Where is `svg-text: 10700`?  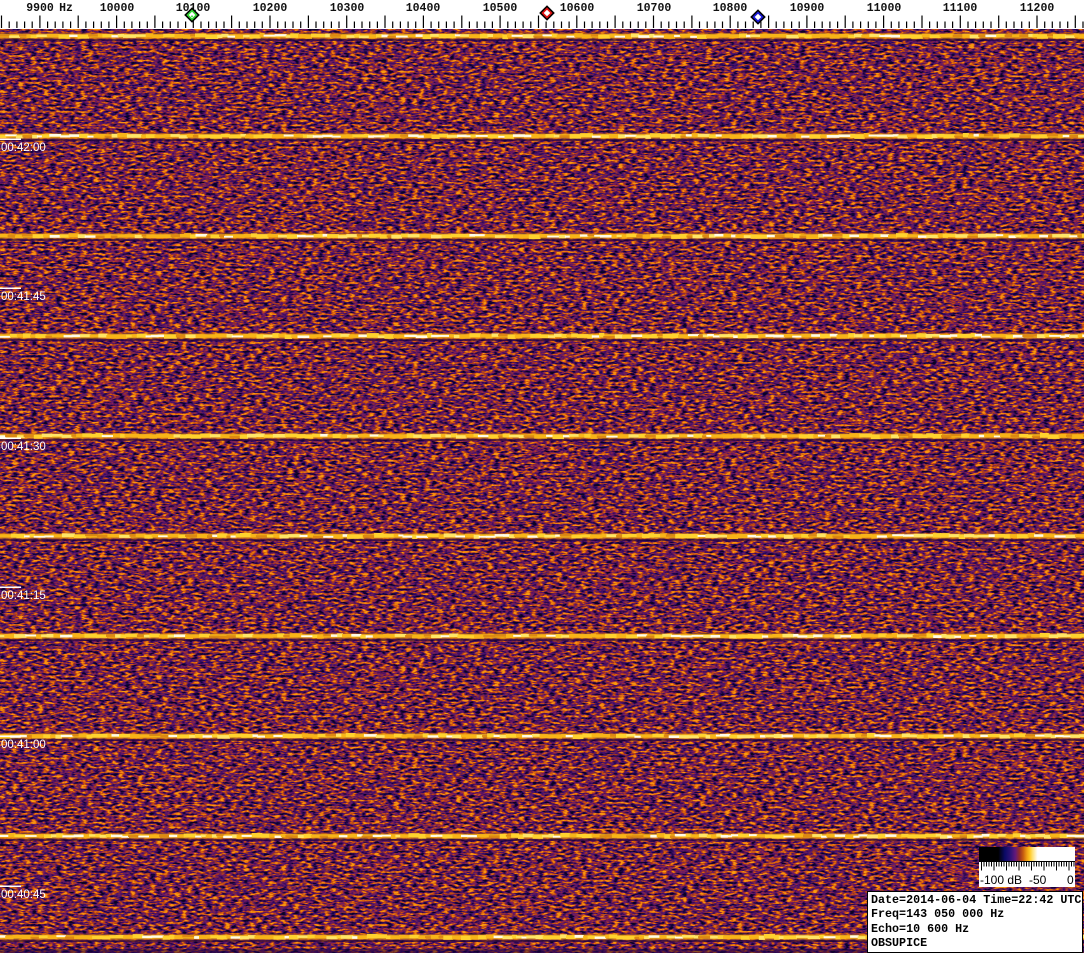
svg-text: 10700 is located at coordinates (654, 8).